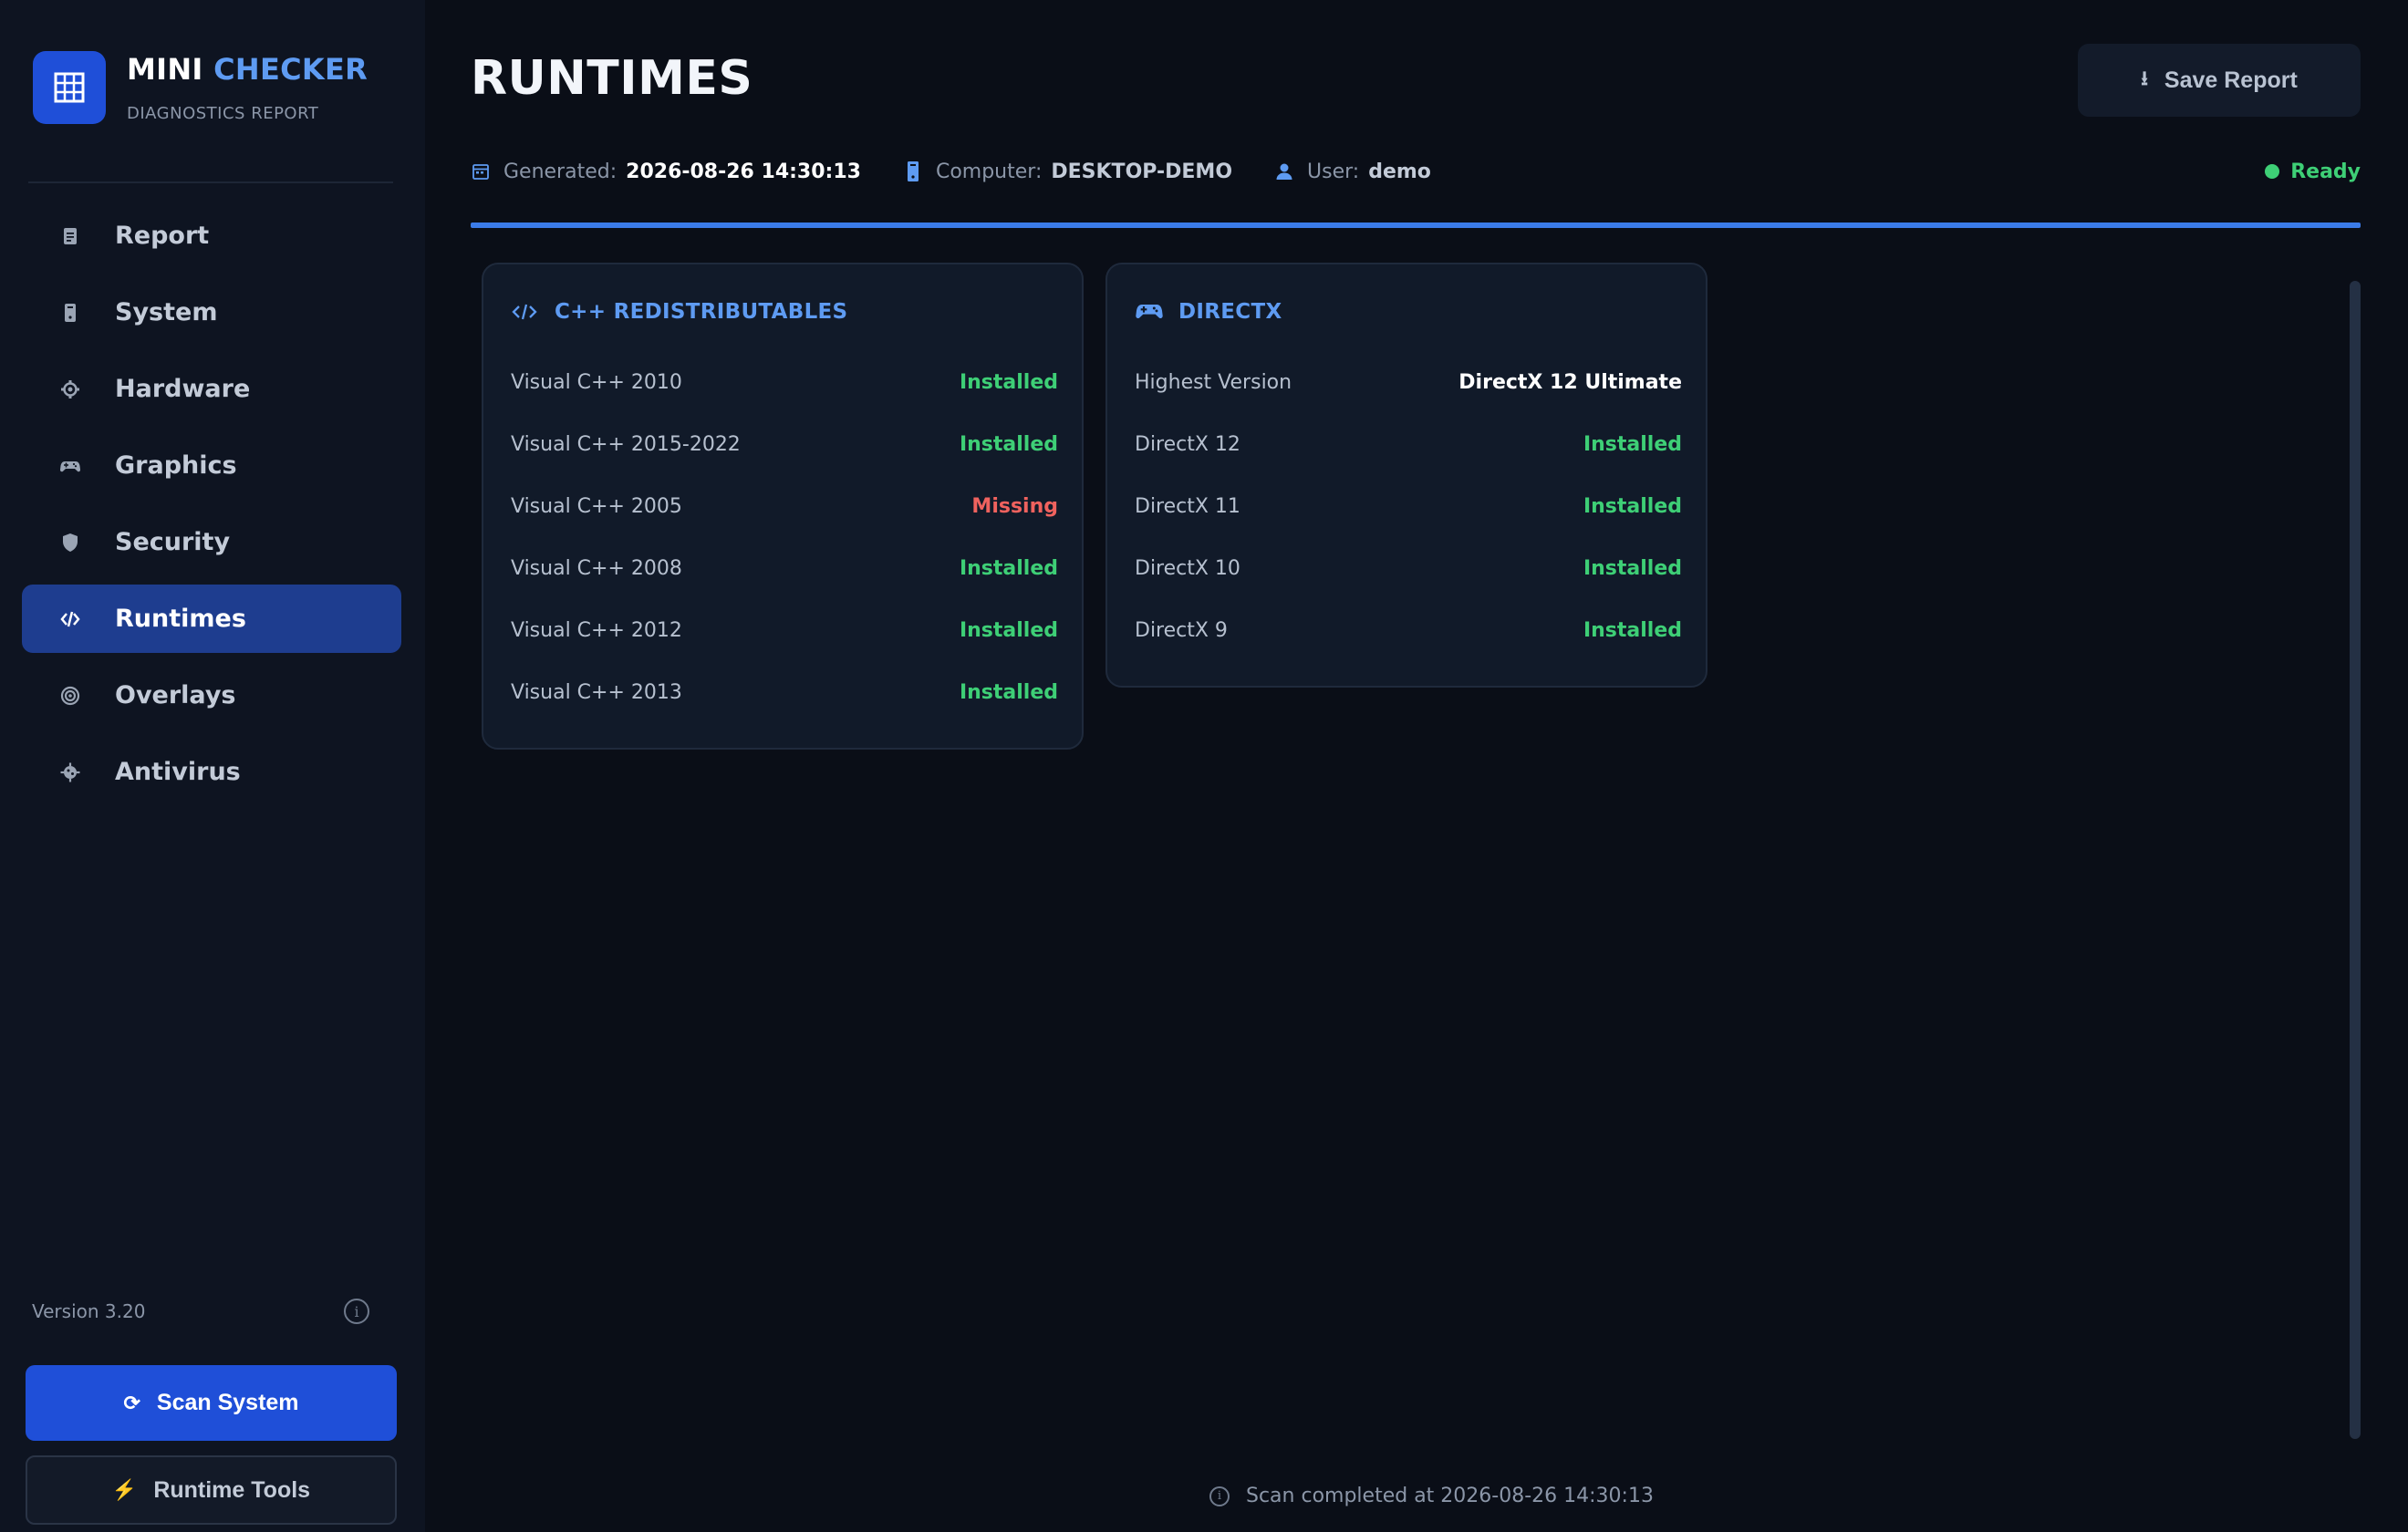 The height and width of the screenshot is (1532, 2408). Describe the element at coordinates (178, 772) in the screenshot. I see `sidebar-item-label: Antivirus` at that location.